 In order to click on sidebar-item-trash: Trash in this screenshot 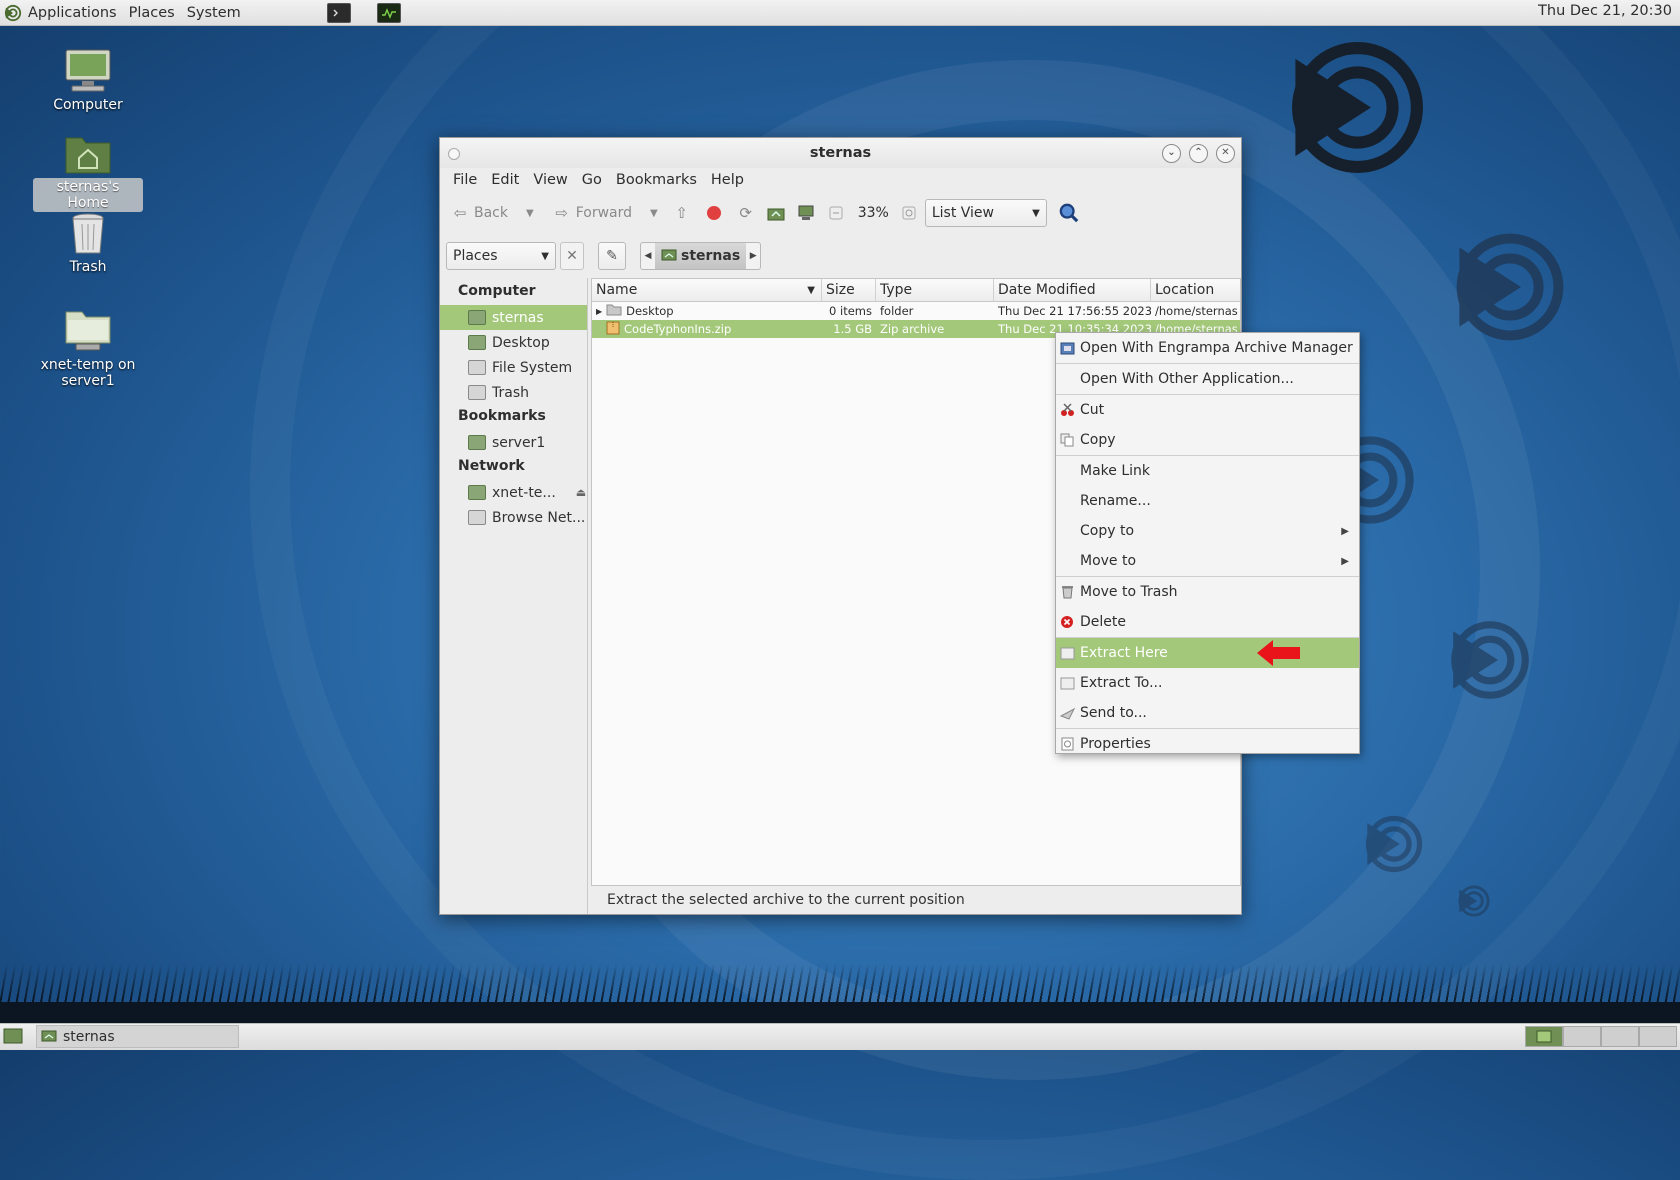, I will do `click(513, 392)`.